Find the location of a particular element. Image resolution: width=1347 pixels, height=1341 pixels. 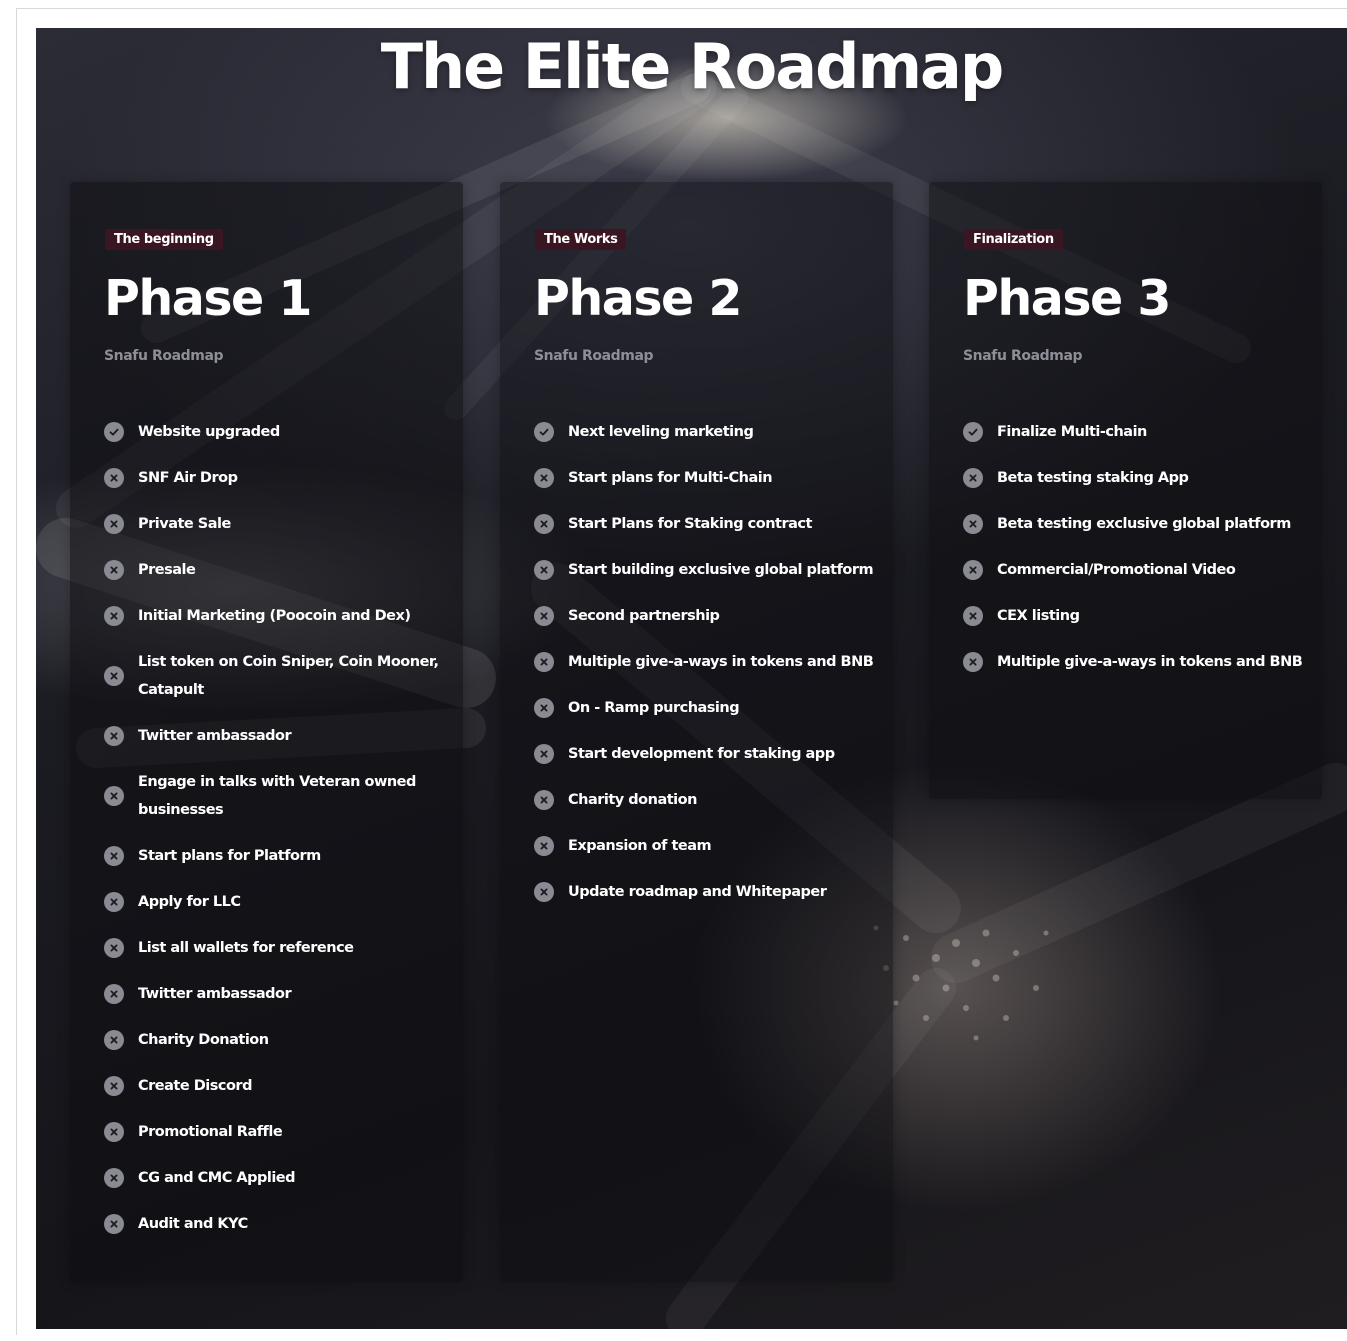

roadmap-item: Beta testing staking App is located at coordinates (1133, 478).